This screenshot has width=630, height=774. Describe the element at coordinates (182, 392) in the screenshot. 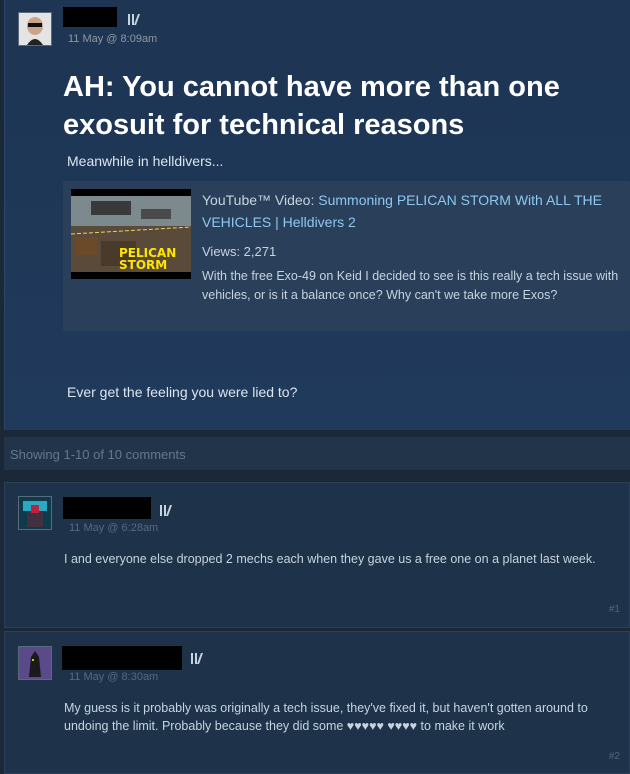

I see `post-outro: Ever get the feeling you were lied to?` at that location.